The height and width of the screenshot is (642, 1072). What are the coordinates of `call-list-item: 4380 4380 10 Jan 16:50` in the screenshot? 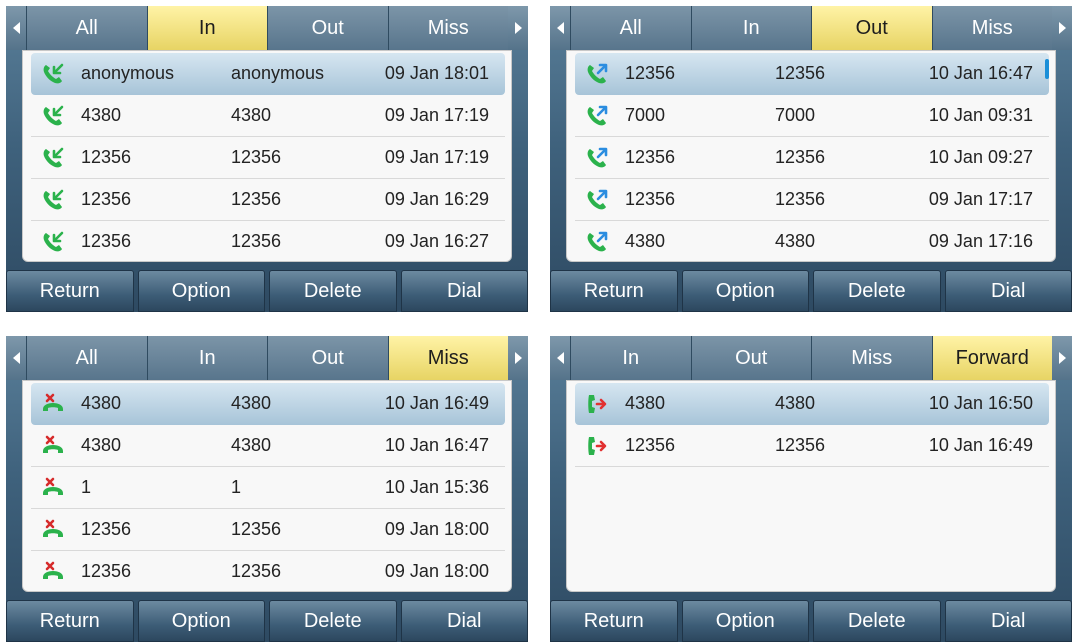 It's located at (812, 404).